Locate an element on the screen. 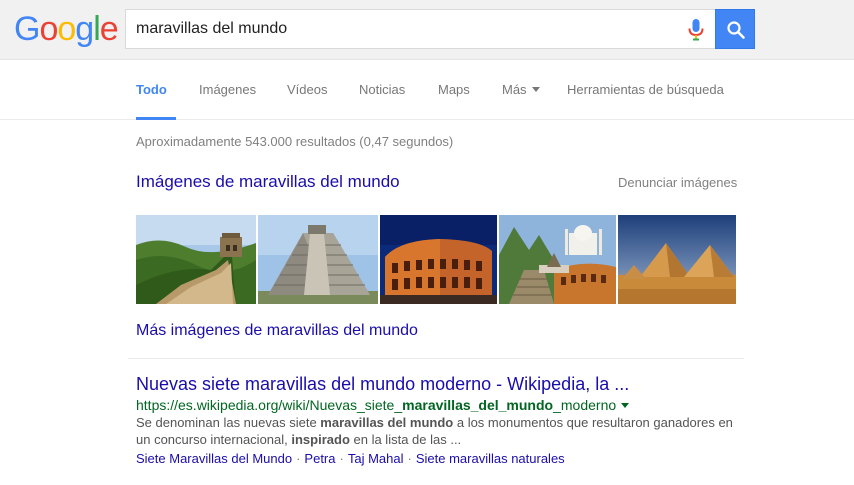  active-tab-indicator is located at coordinates (156, 118).